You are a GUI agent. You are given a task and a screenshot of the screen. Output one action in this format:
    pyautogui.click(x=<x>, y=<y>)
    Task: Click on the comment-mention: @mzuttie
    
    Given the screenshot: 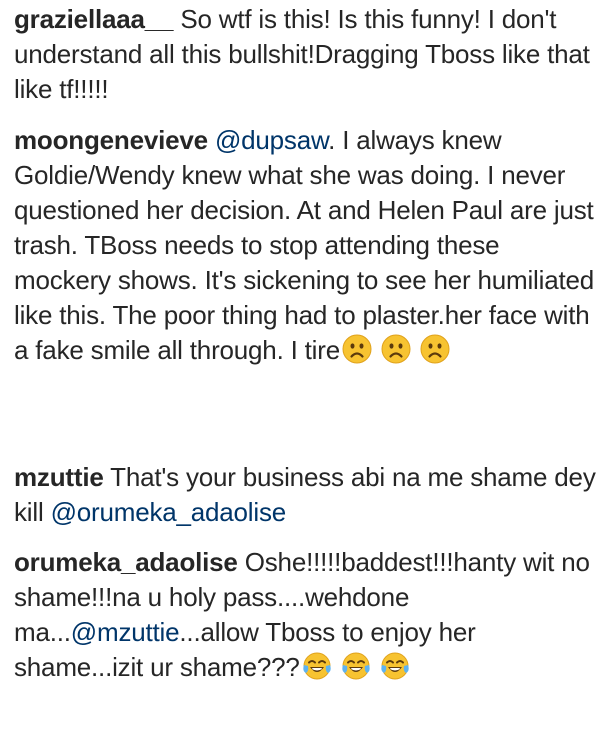 What is the action you would take?
    pyautogui.click(x=125, y=632)
    